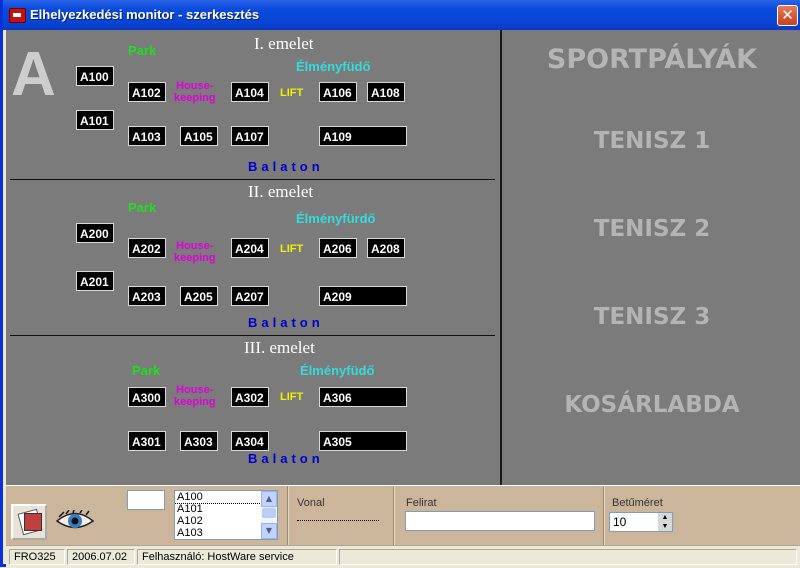  Describe the element at coordinates (284, 43) in the screenshot. I see `floor-title-1: I. emelet` at that location.